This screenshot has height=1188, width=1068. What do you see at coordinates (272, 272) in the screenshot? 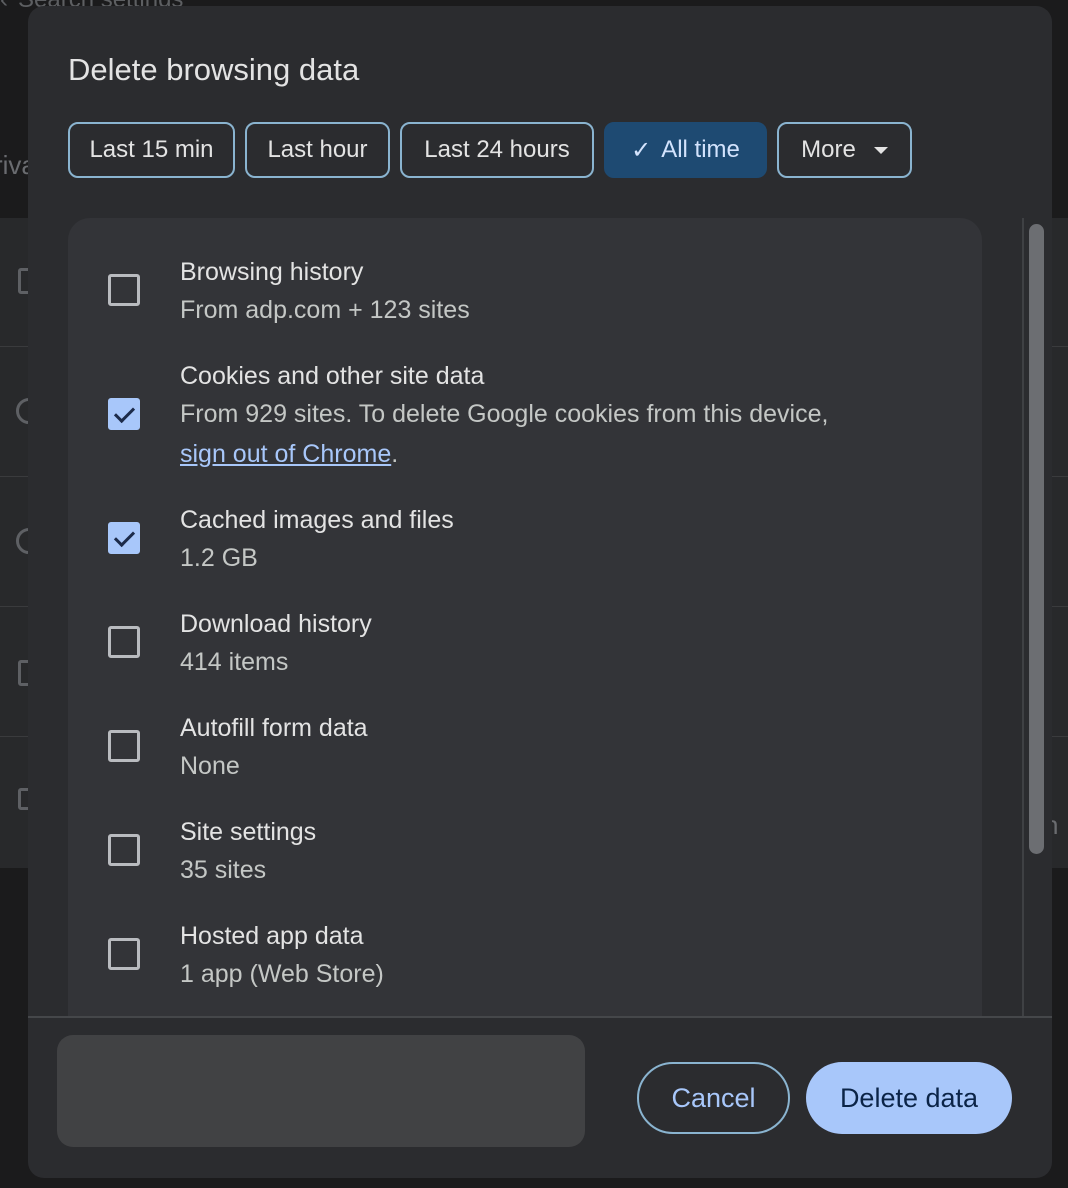
I see `item-title: Browsing history` at bounding box center [272, 272].